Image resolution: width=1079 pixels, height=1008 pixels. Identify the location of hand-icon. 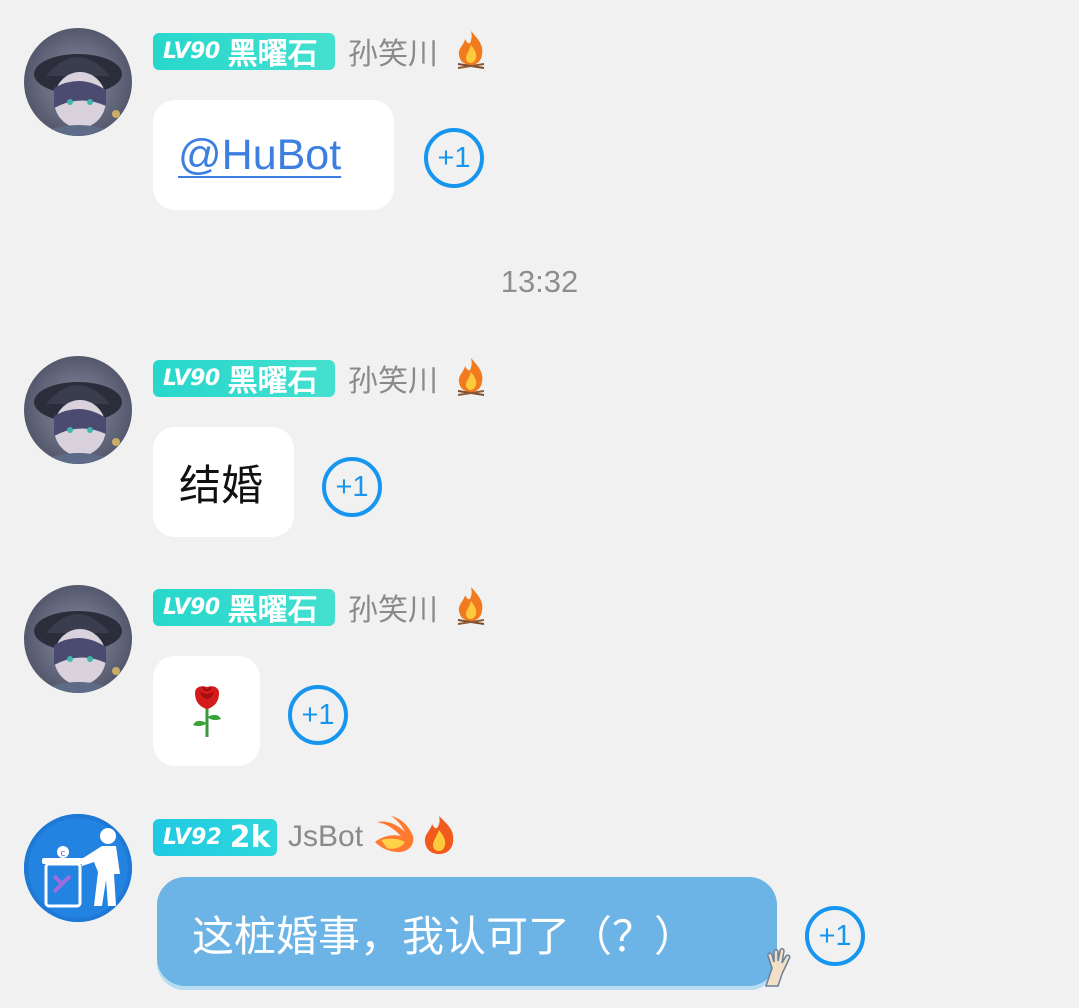
(776, 969).